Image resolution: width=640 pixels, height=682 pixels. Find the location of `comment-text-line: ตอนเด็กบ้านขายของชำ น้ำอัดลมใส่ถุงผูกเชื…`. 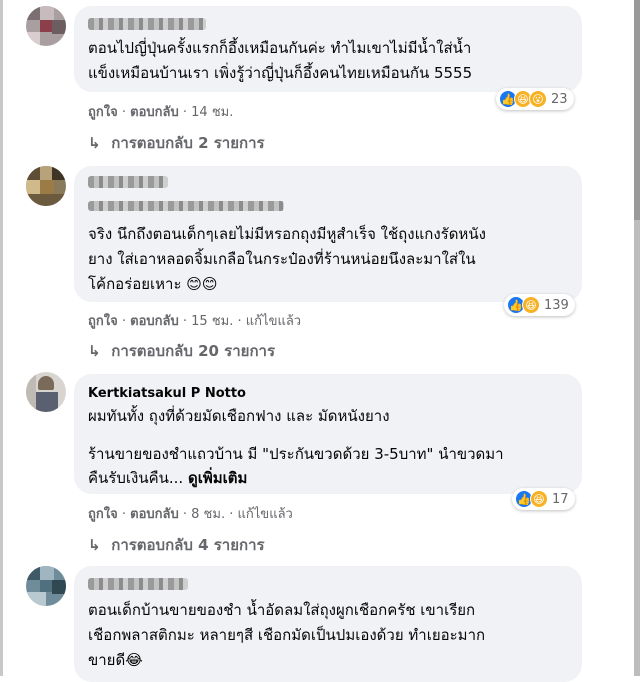

comment-text-line: ตอนเด็กบ้านขายของชำ น้ำอัดลมใส่ถุงผูกเชื… is located at coordinates (282, 610).